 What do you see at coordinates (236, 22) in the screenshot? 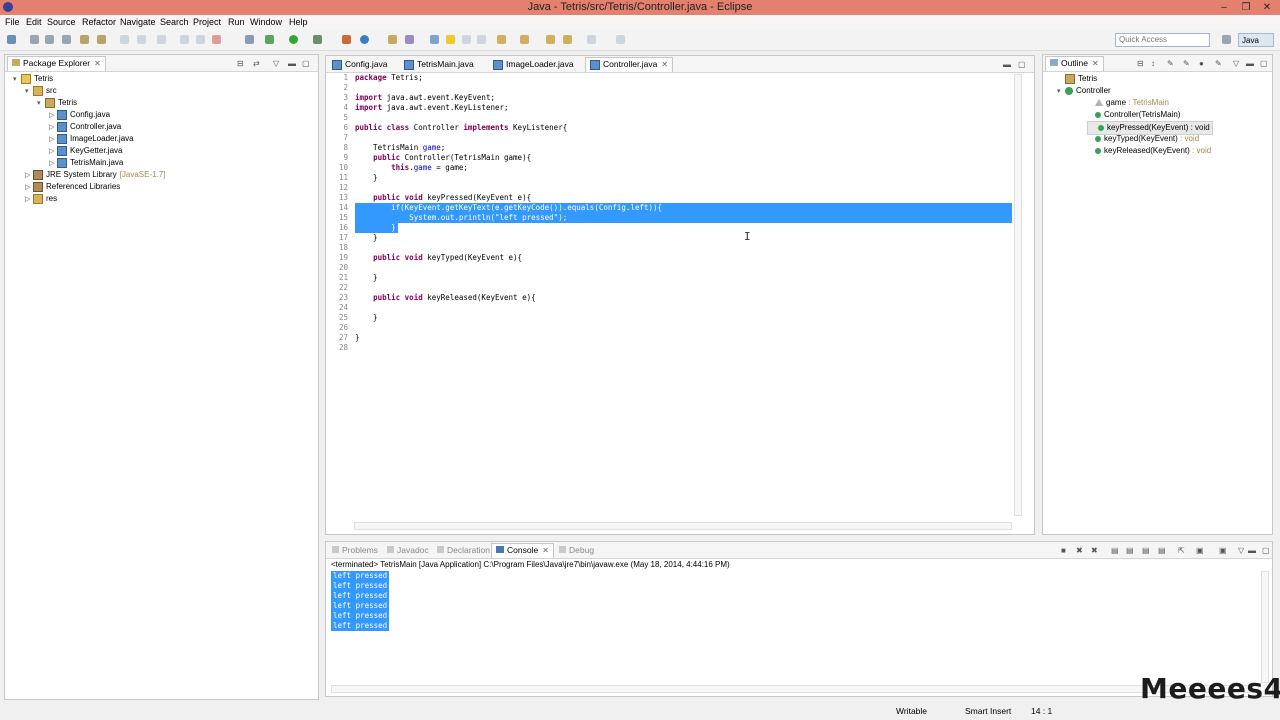
I see `menu-run: Run` at bounding box center [236, 22].